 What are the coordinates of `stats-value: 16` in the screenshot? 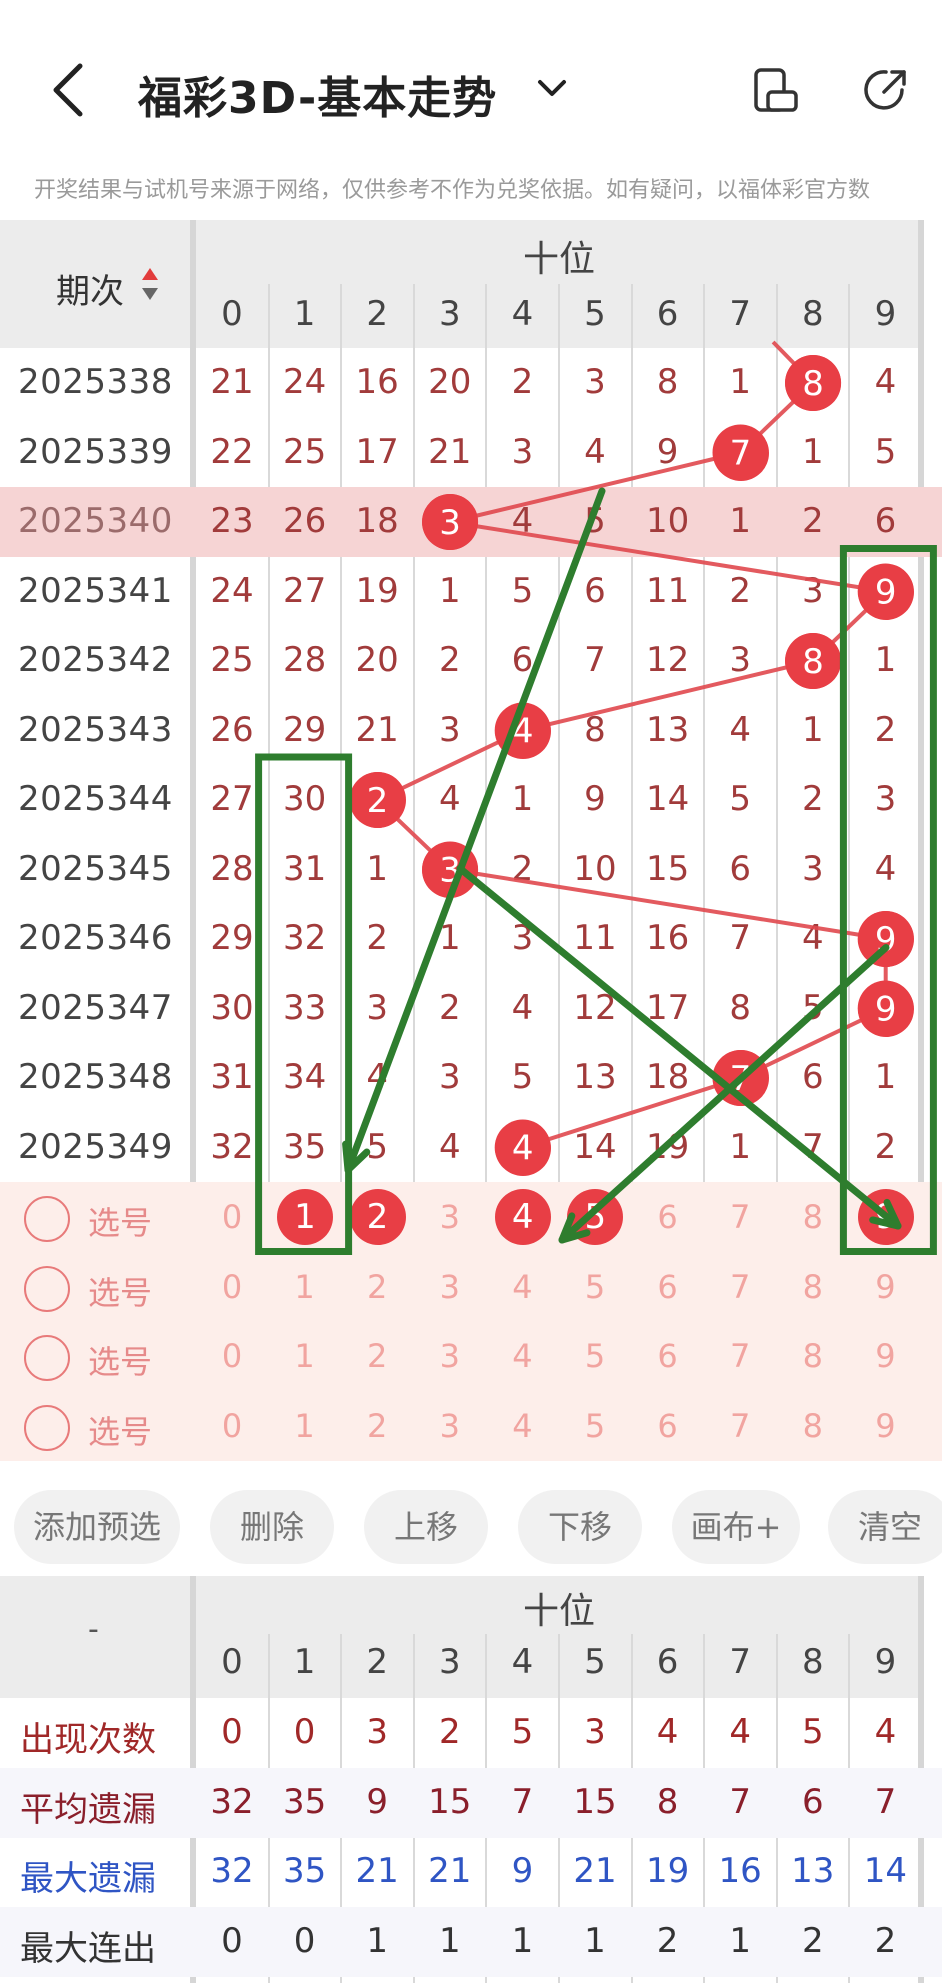 It's located at (740, 1871).